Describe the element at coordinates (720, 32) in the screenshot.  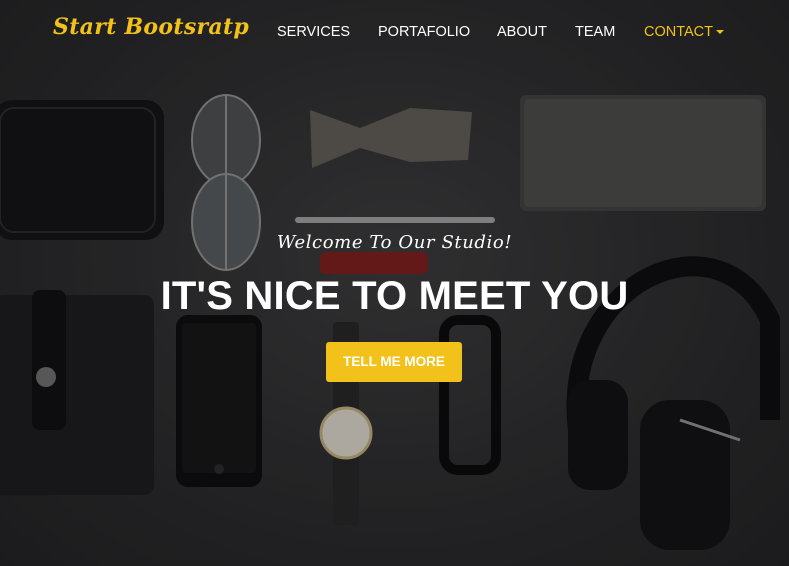
I see `caret-down-icon` at that location.